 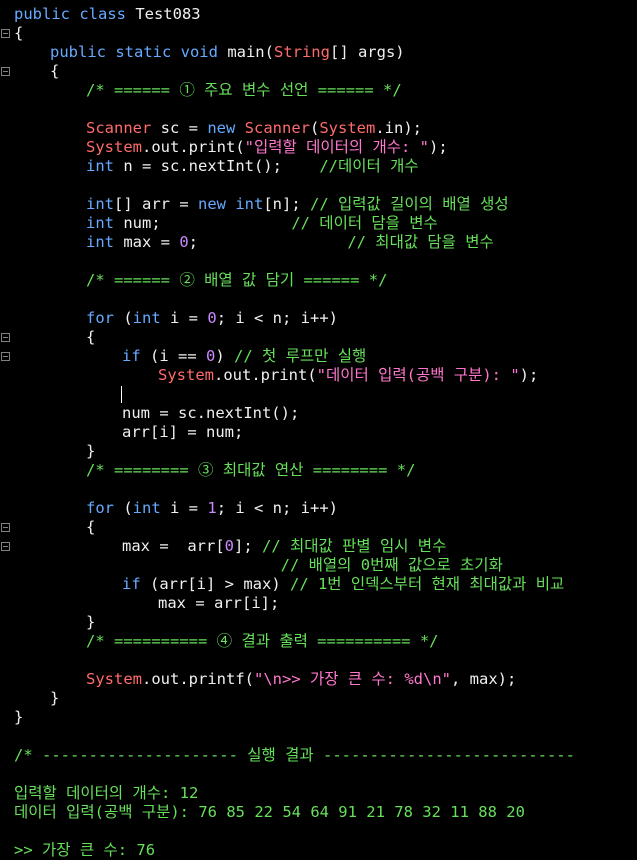 I want to click on code-line: public static void main(String[] args), so click(x=227, y=52).